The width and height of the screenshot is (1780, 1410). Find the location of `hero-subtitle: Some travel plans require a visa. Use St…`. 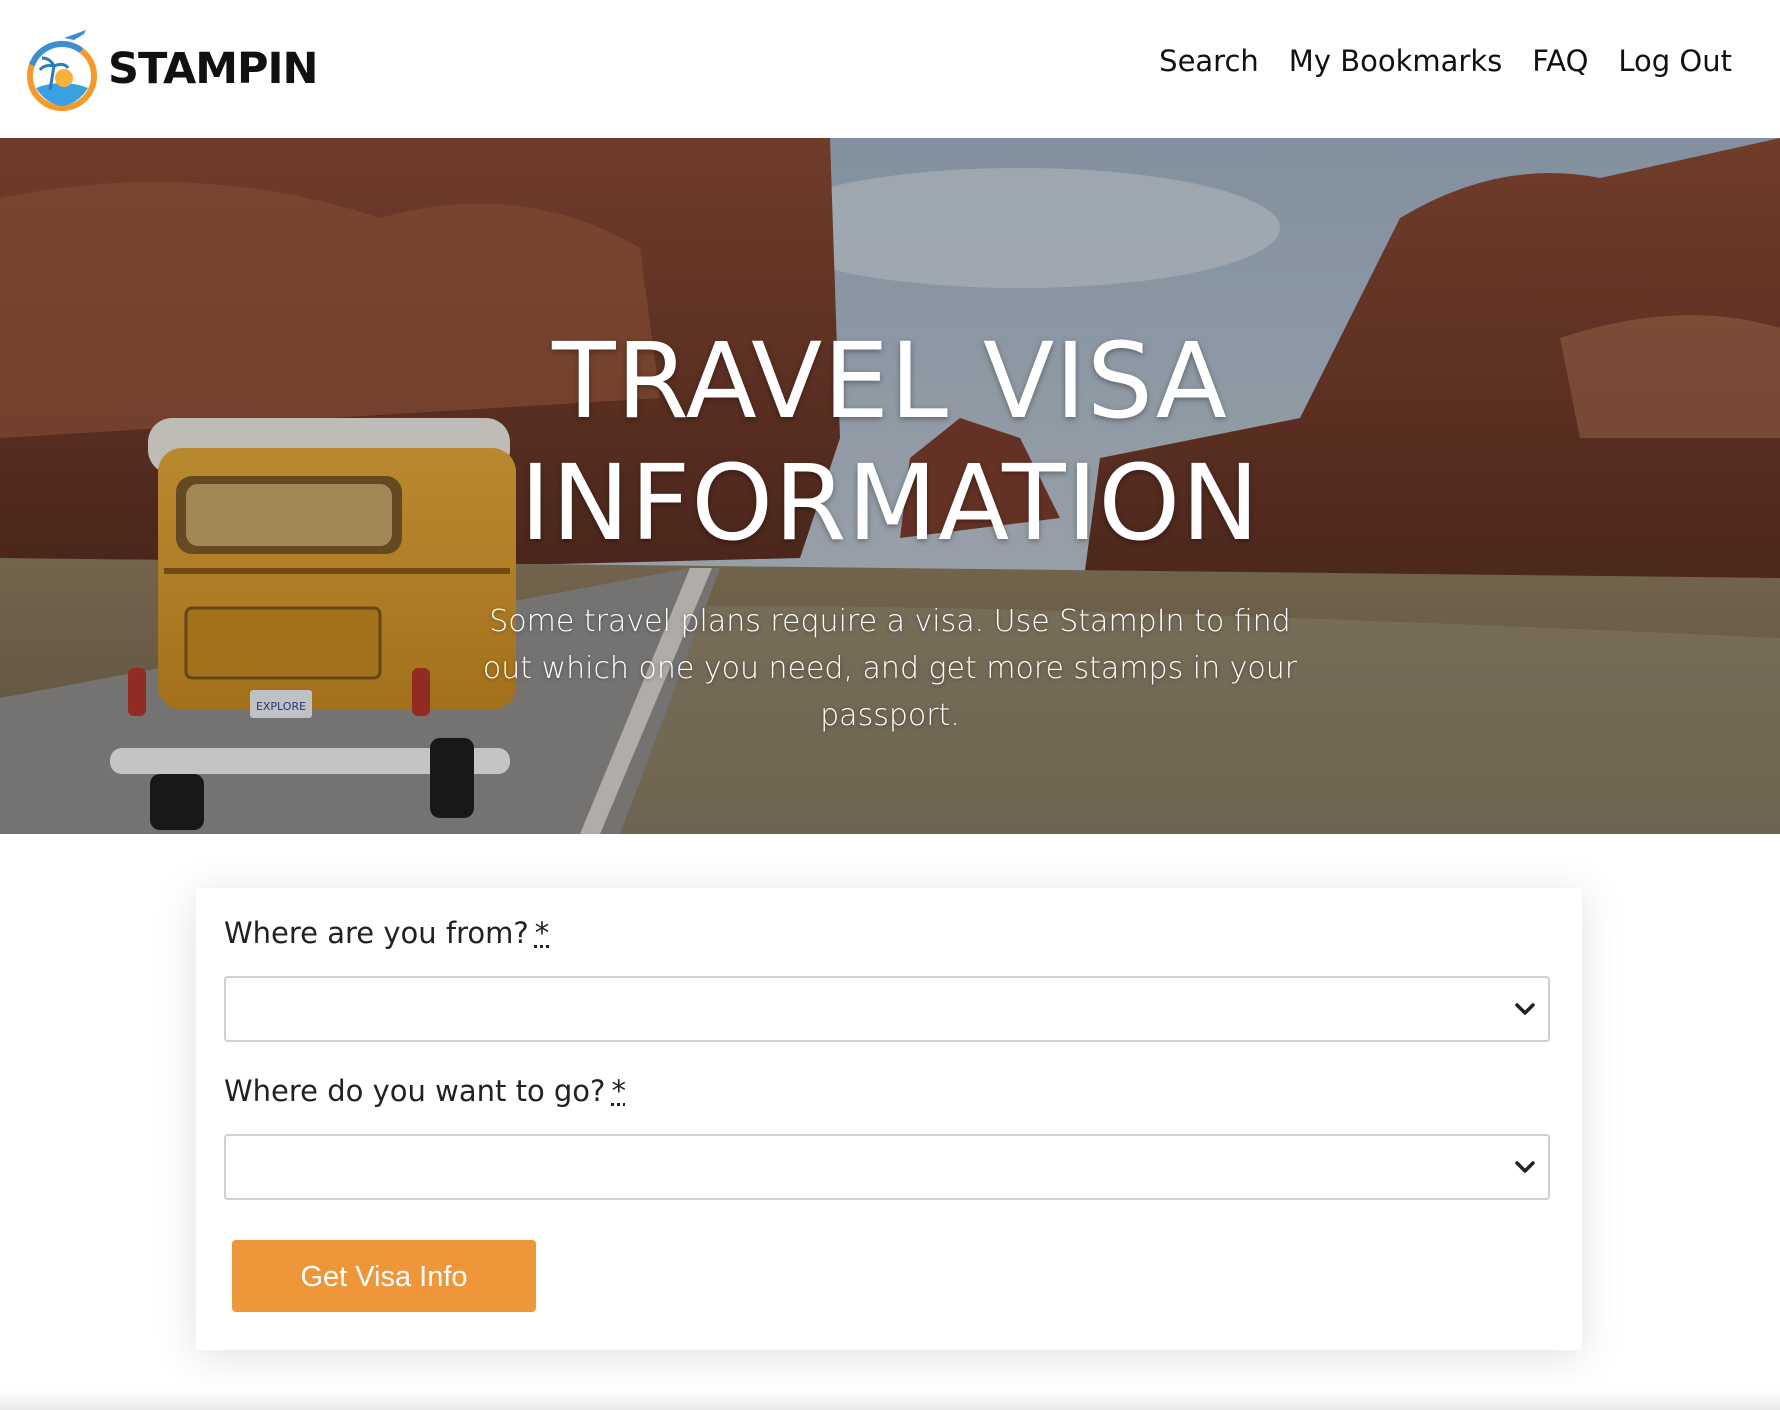

hero-subtitle: Some travel plans require a visa. Use St… is located at coordinates (890, 668).